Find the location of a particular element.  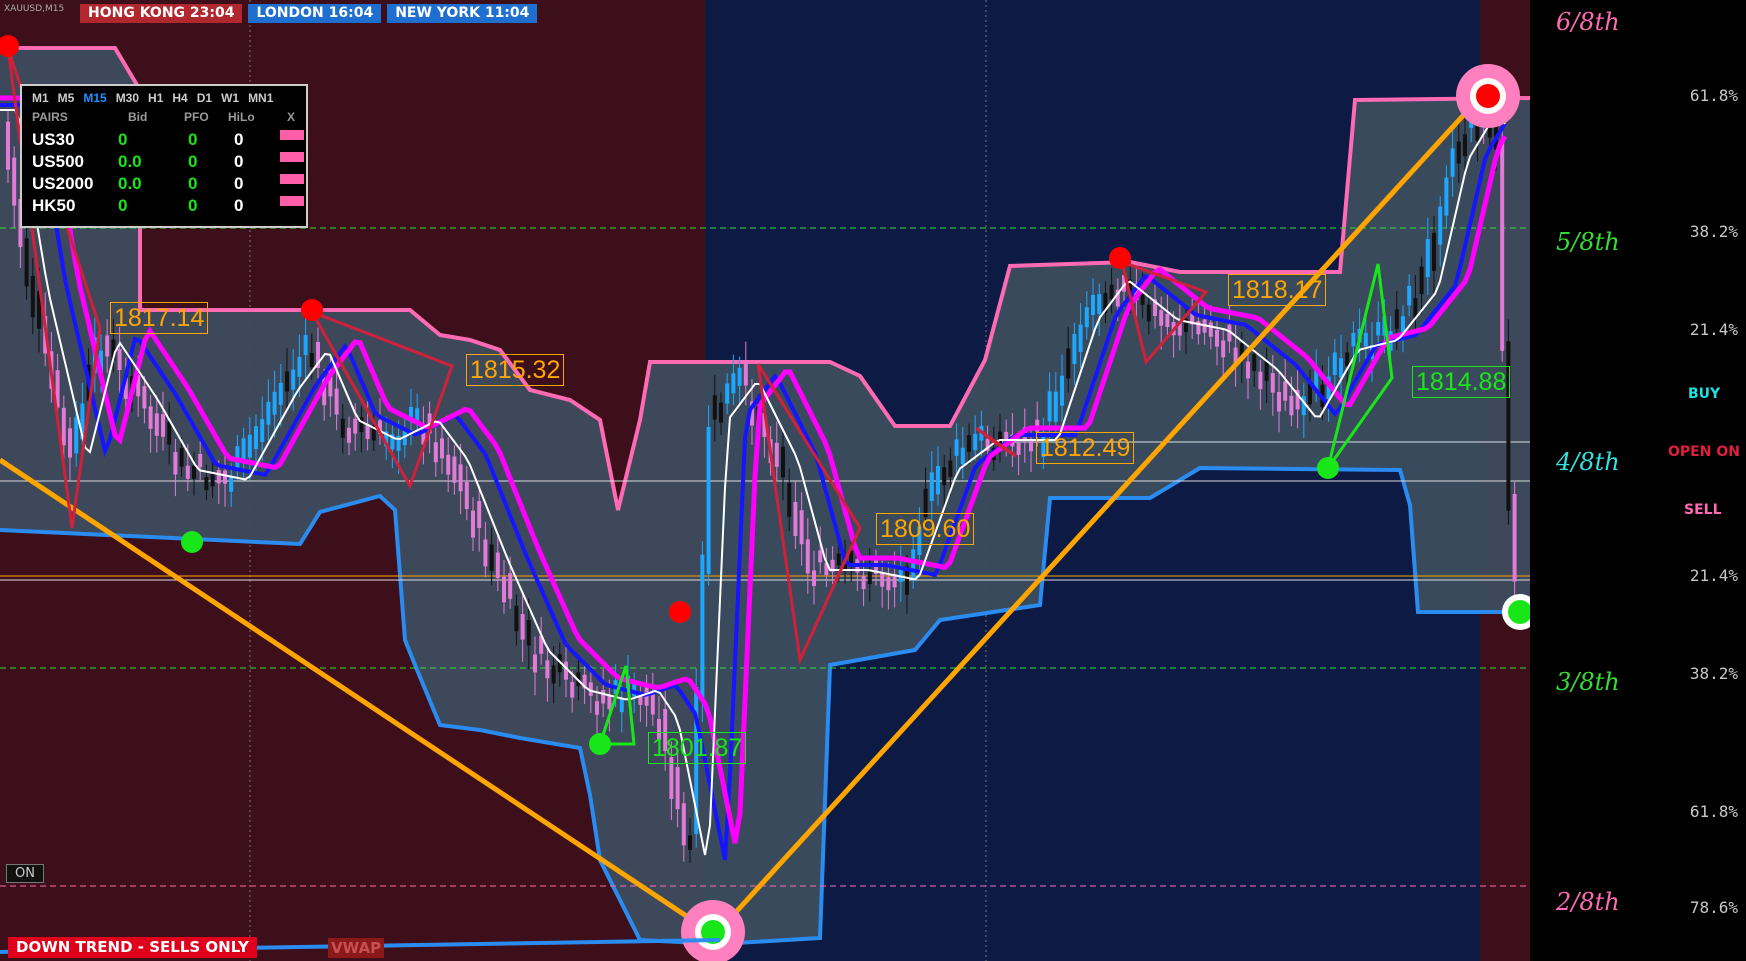

fib-level: 38.2% is located at coordinates (1713, 673).